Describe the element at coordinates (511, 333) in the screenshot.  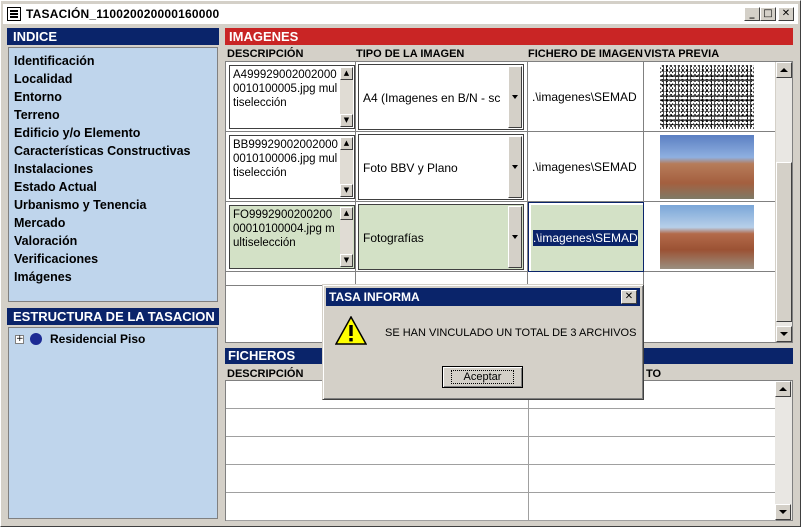
I see `dialog-message: SE HAN VINCULADO UN TOTAL DE 3 ARCHIVOS` at that location.